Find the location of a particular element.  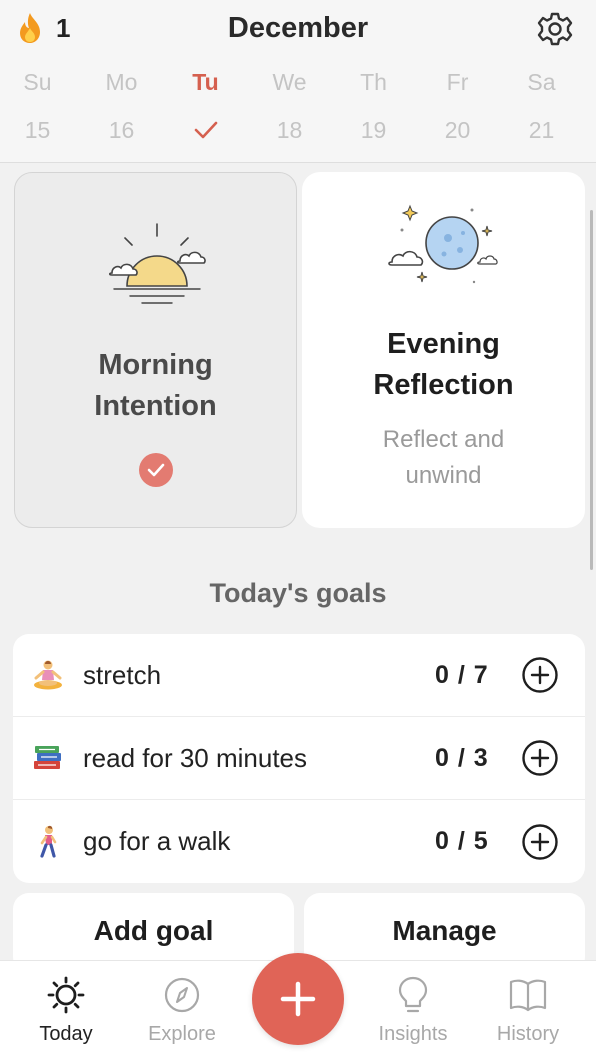

sunrise-icon is located at coordinates (157, 263).